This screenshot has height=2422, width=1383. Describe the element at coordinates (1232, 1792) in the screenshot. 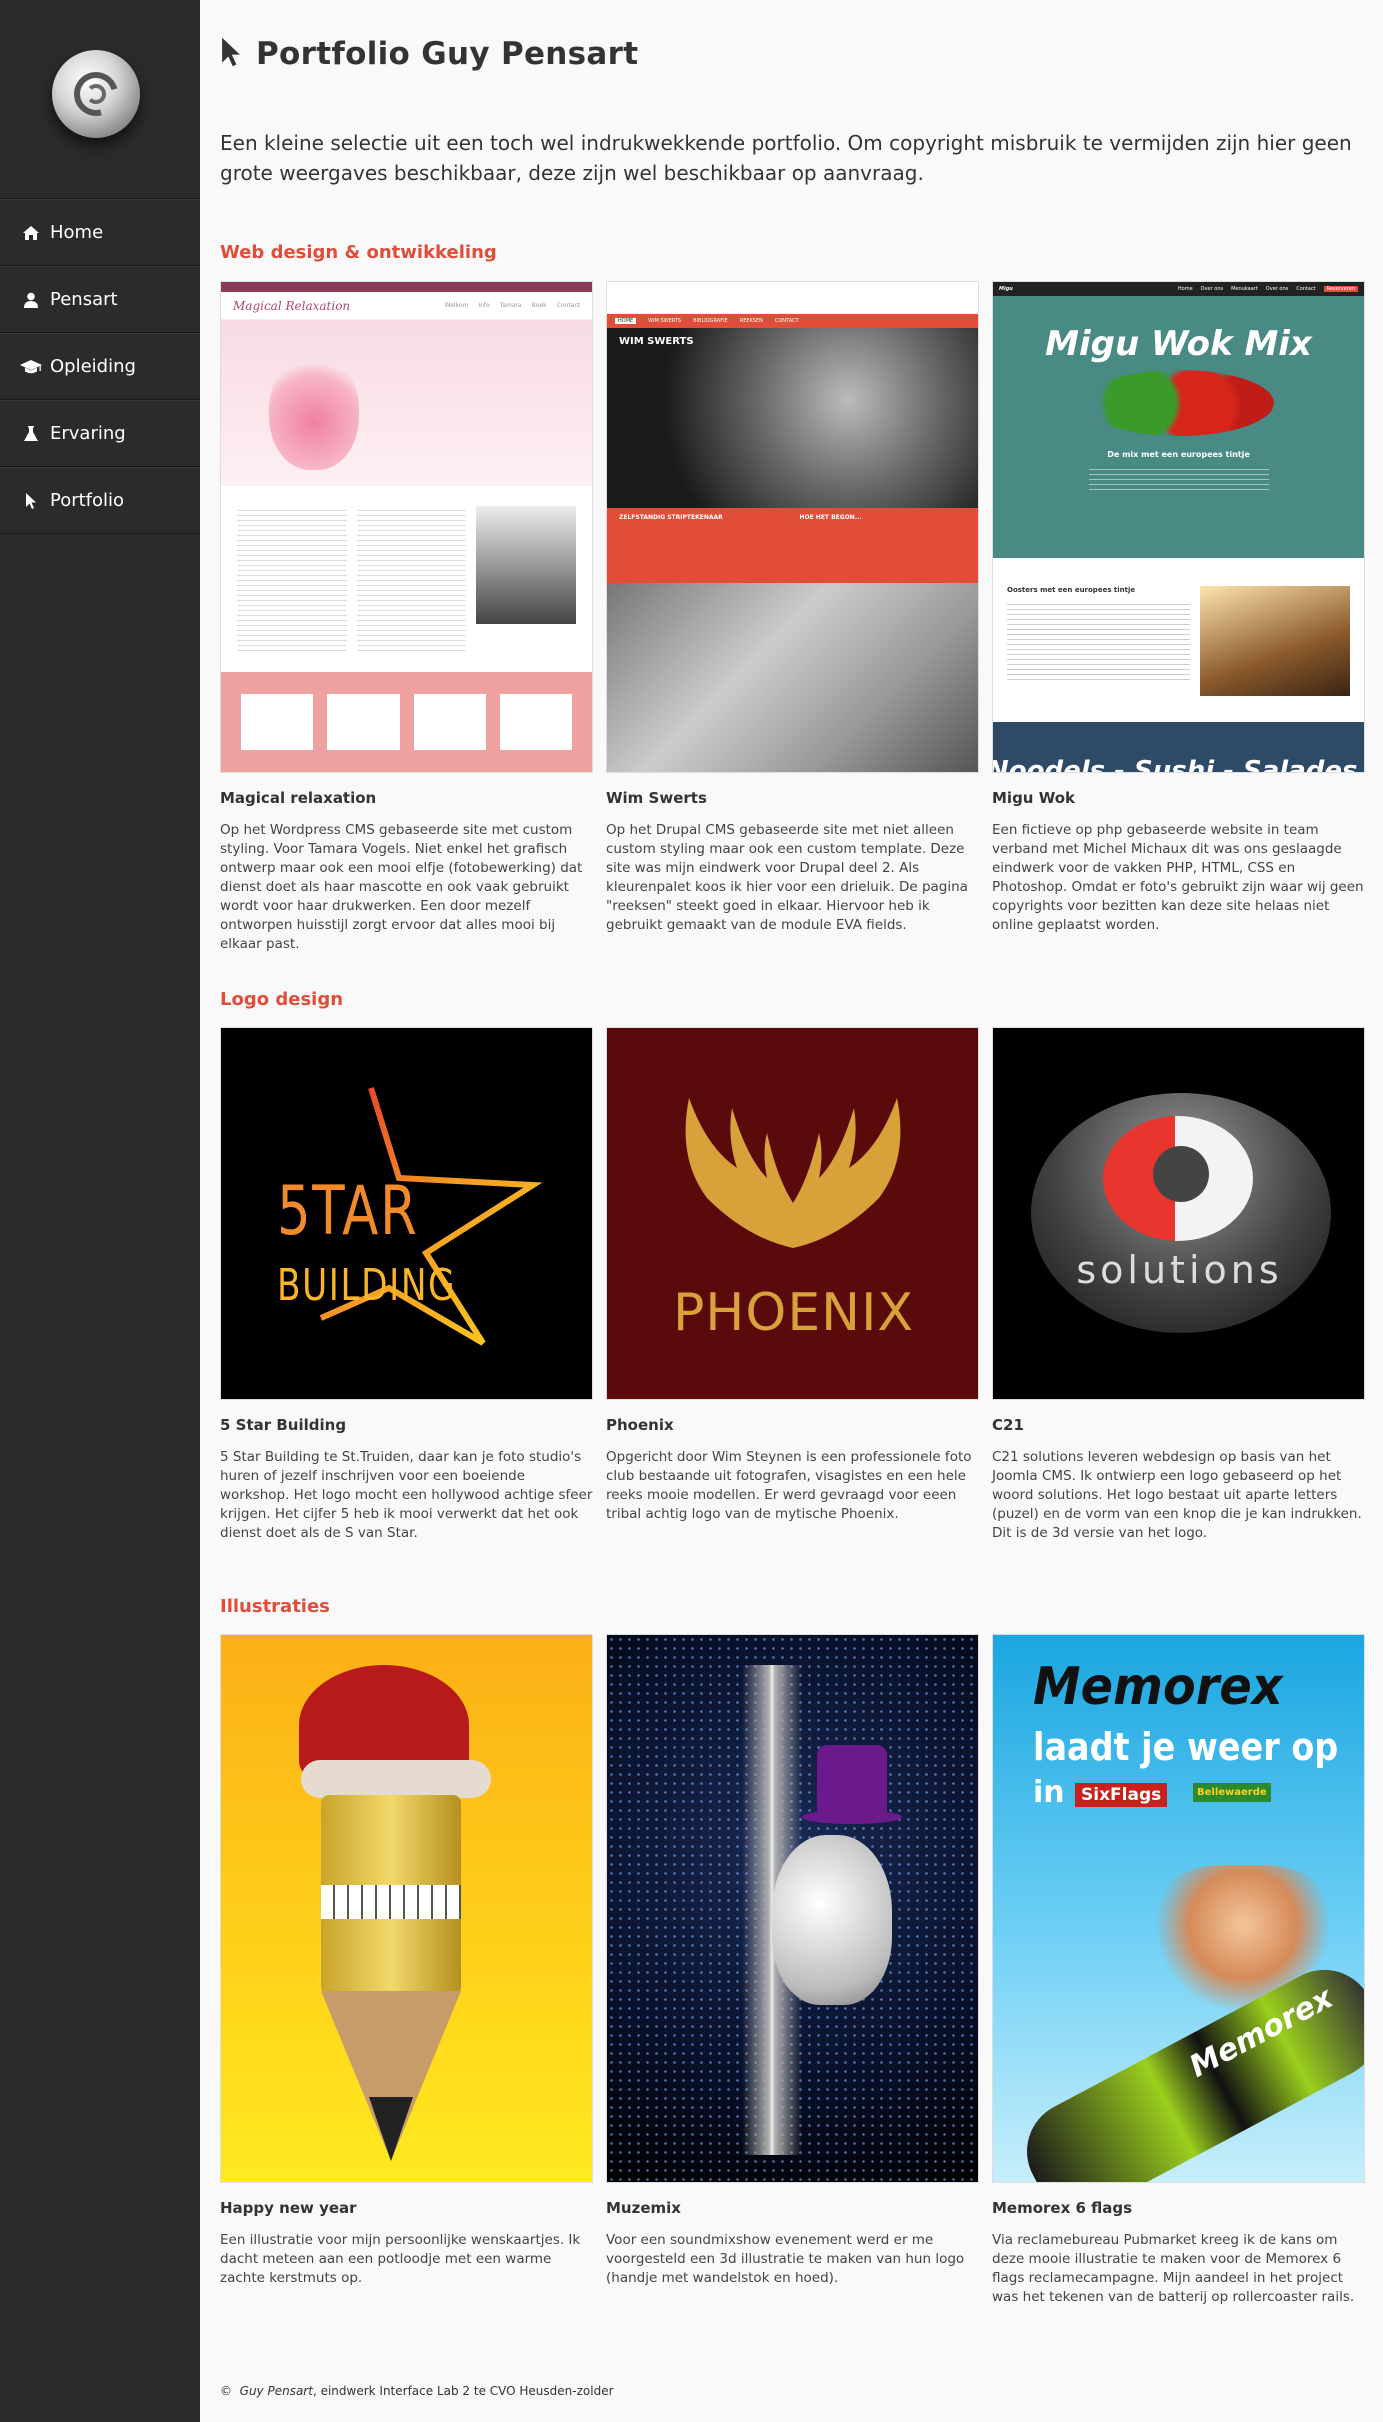

I see `poster-sponsor-bellewaerde: Bellewaerde` at that location.